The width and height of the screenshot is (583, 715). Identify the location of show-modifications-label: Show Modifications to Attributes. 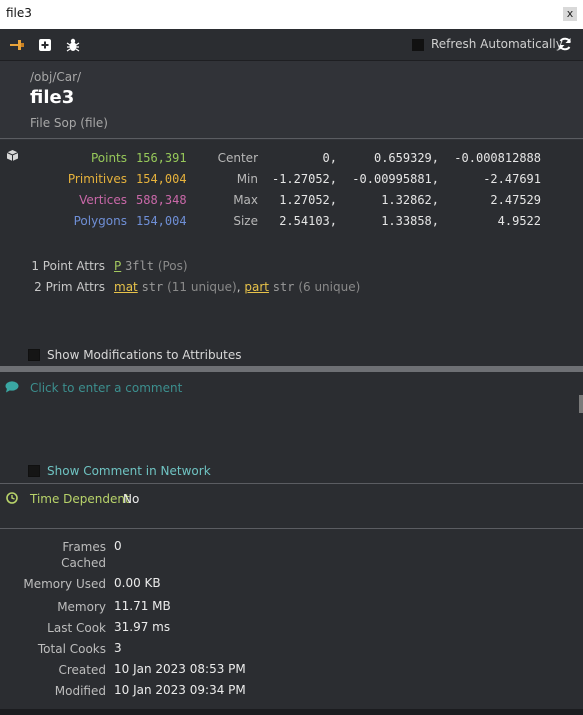
(144, 355).